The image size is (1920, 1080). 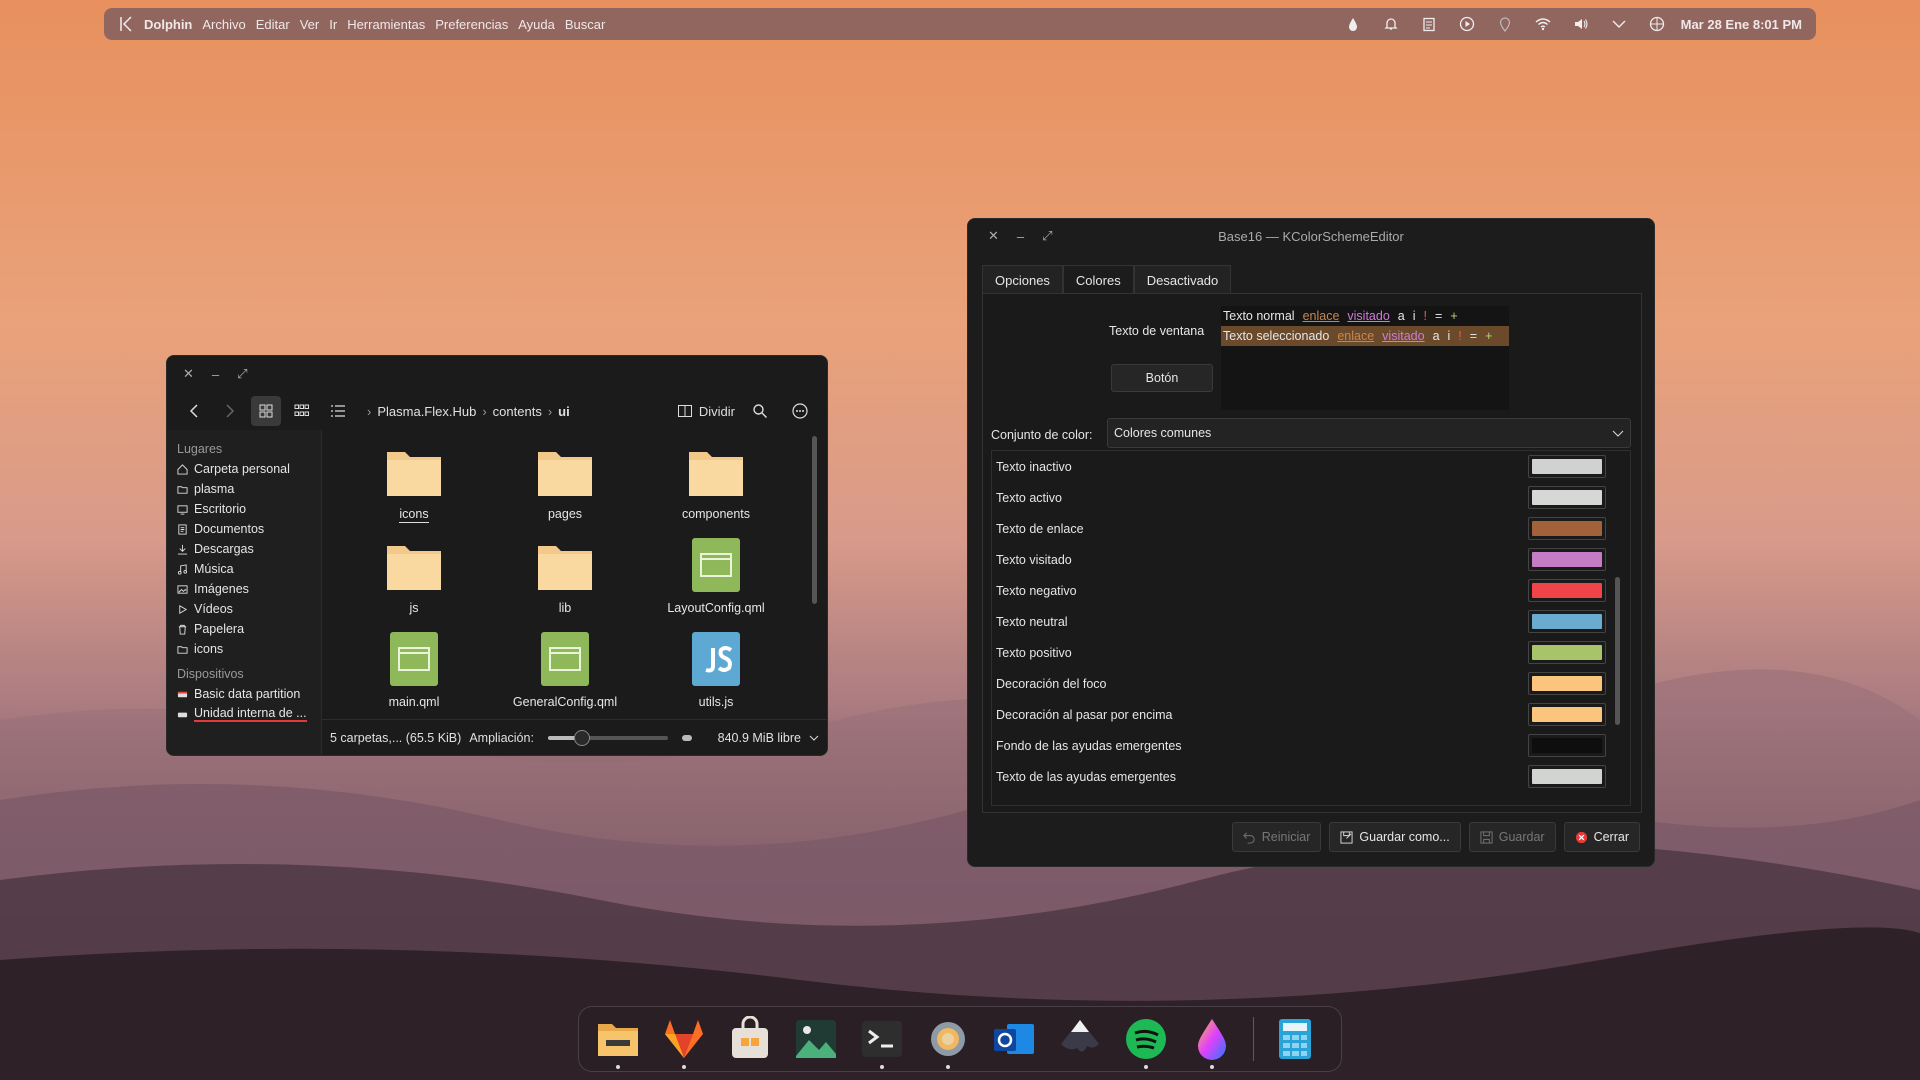 I want to click on dock-app-files, so click(x=618, y=1041).